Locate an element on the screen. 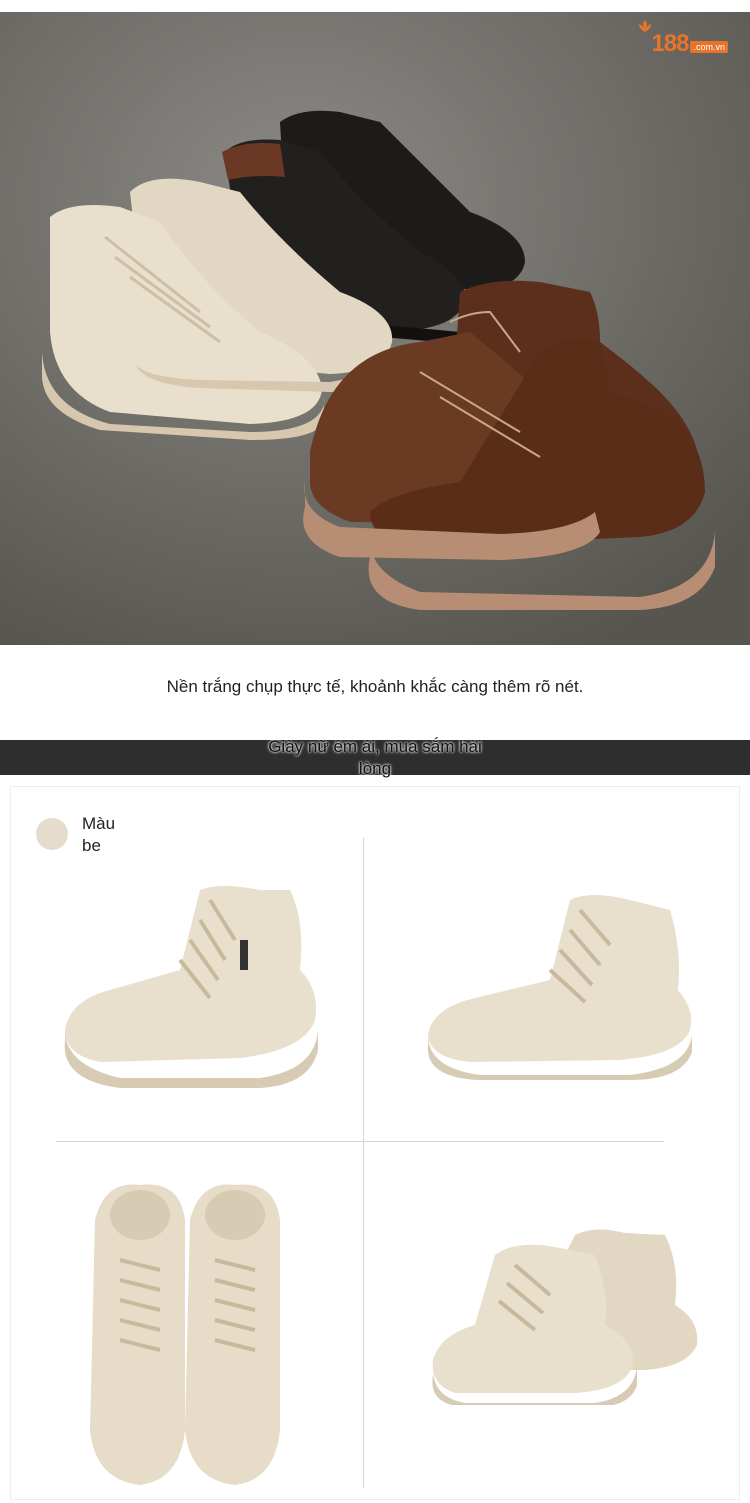  color-swatch-beige is located at coordinates (52, 834).